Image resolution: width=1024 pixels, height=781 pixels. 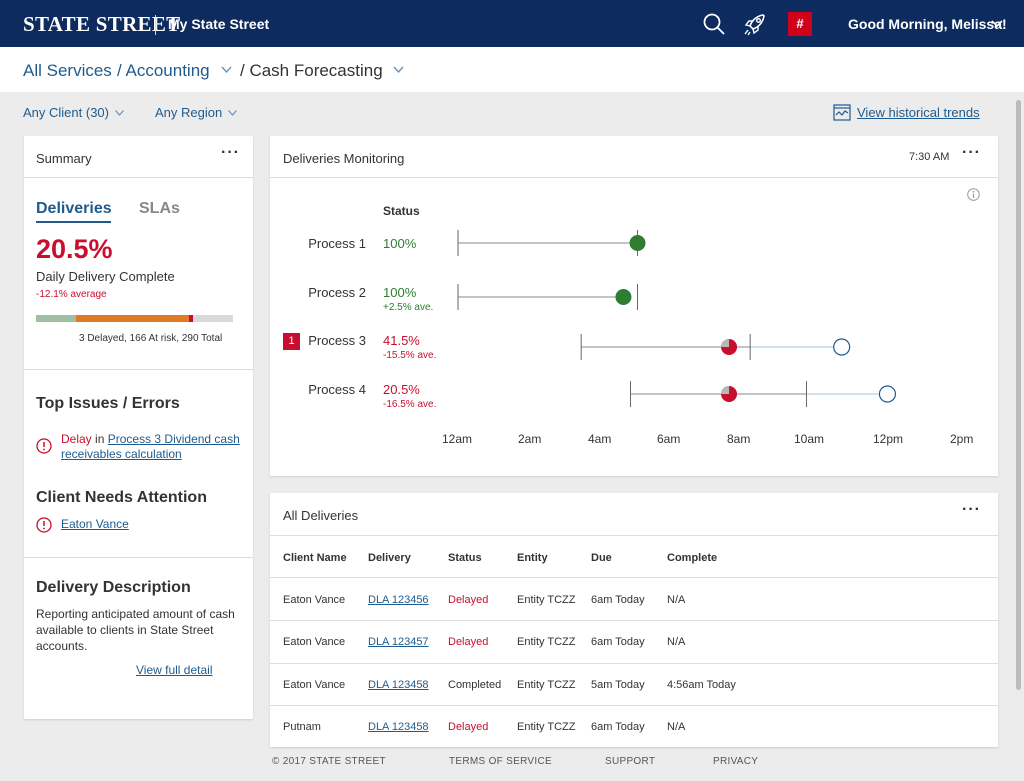 What do you see at coordinates (530, 439) in the screenshot?
I see `x-tick-label: 2am` at bounding box center [530, 439].